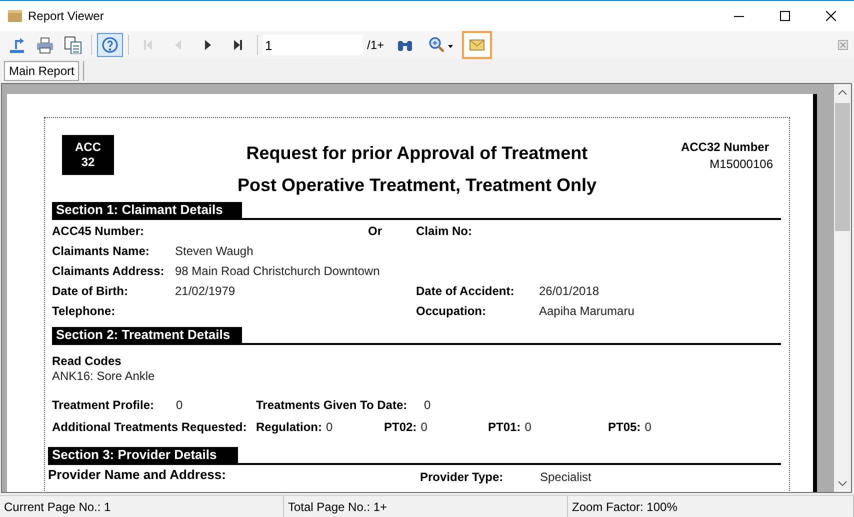 This screenshot has height=517, width=854. I want to click on field-value: 98 Main Road Christchurch Downtown, so click(278, 271).